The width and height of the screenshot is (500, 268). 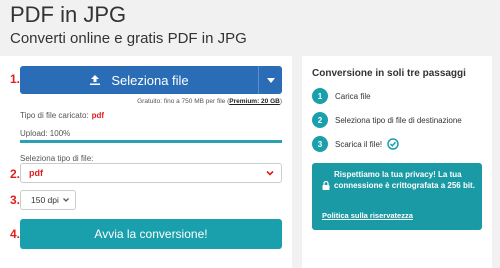 I want to click on lock-icon, so click(x=326, y=185).